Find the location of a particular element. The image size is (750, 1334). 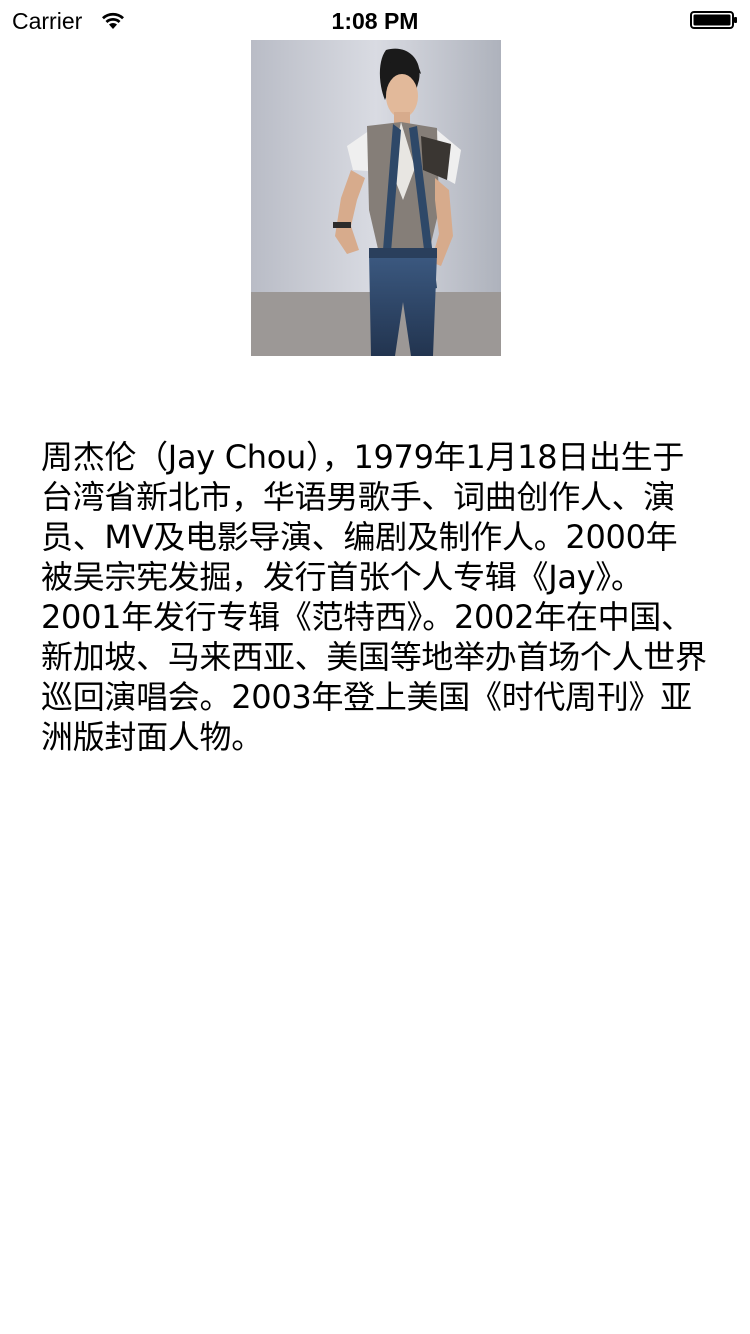

status-bar: Carrier 1:08 PM is located at coordinates (375, 20).